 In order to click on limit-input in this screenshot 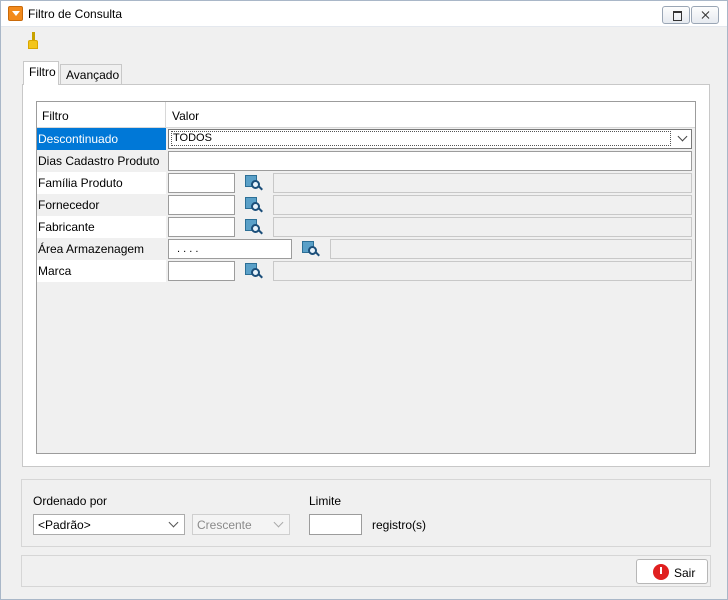, I will do `click(335, 524)`.